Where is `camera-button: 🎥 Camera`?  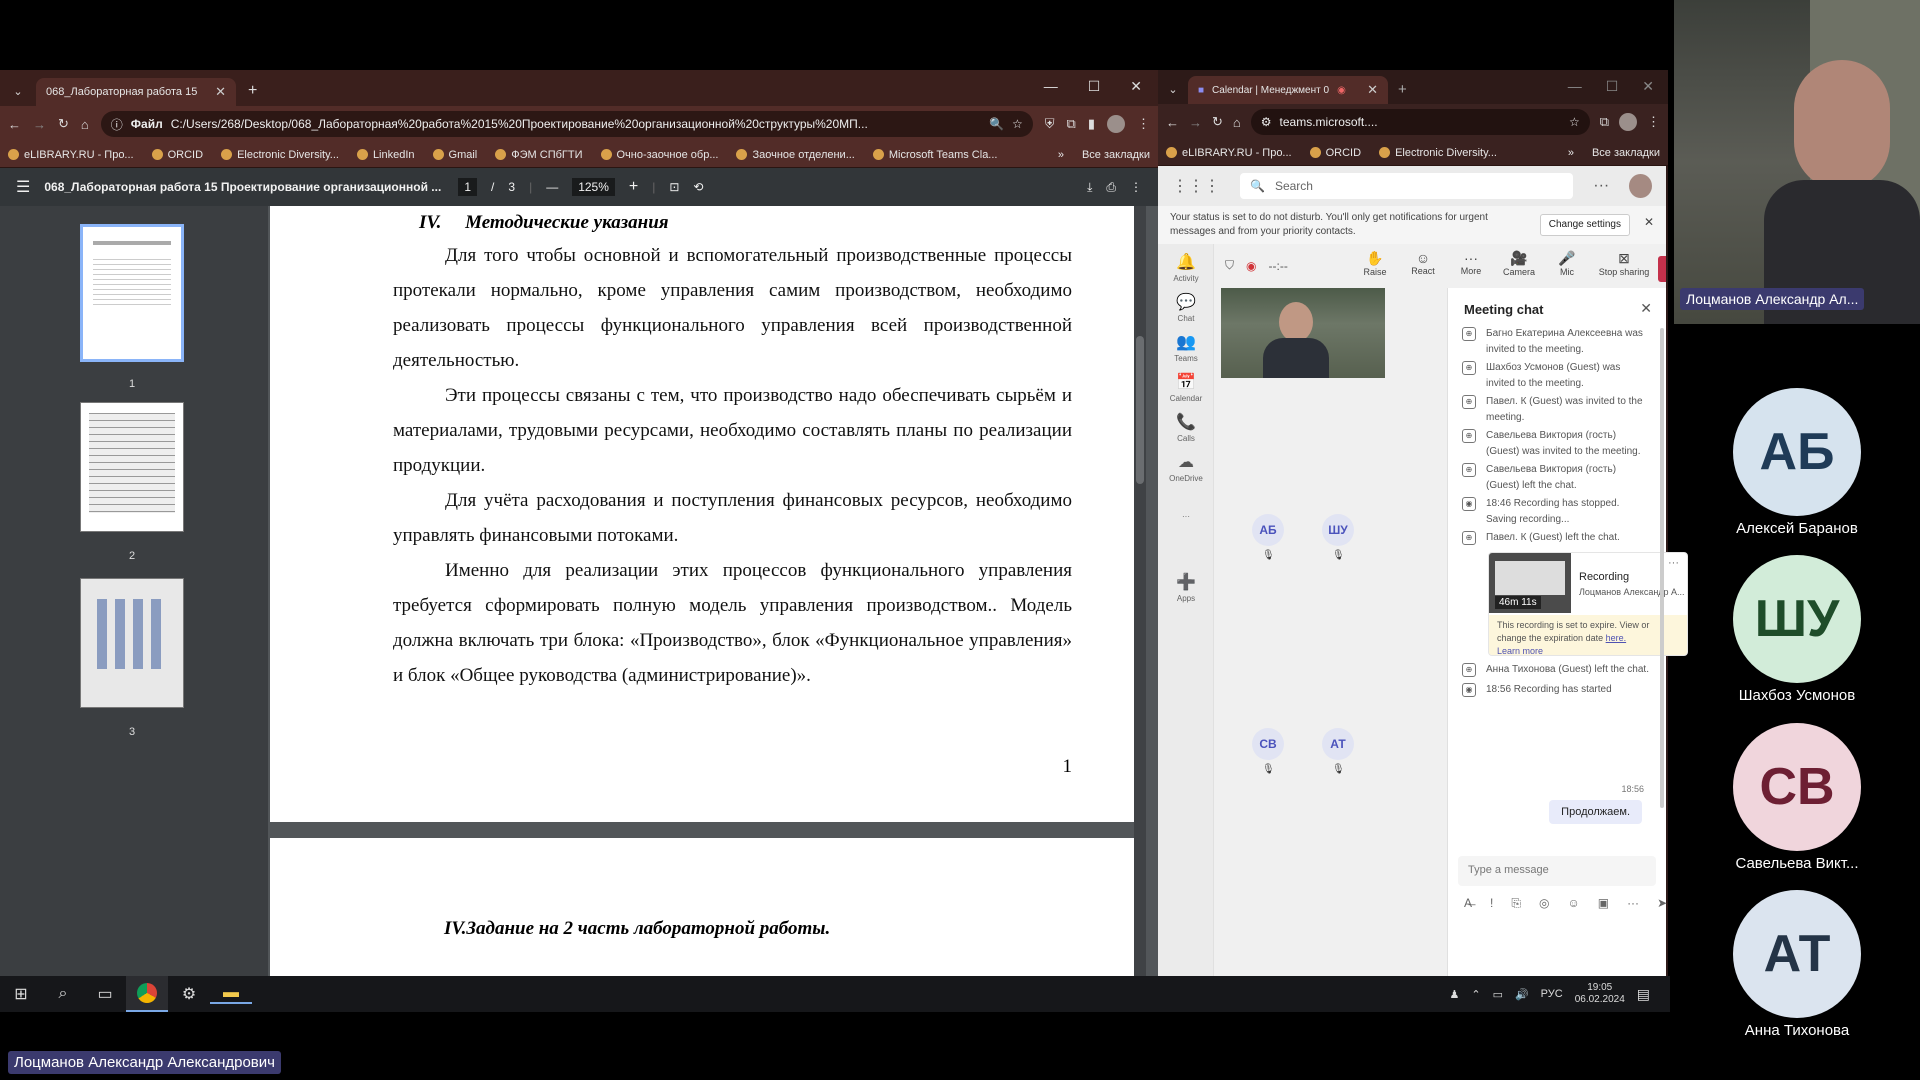 camera-button: 🎥 Camera is located at coordinates (1519, 263).